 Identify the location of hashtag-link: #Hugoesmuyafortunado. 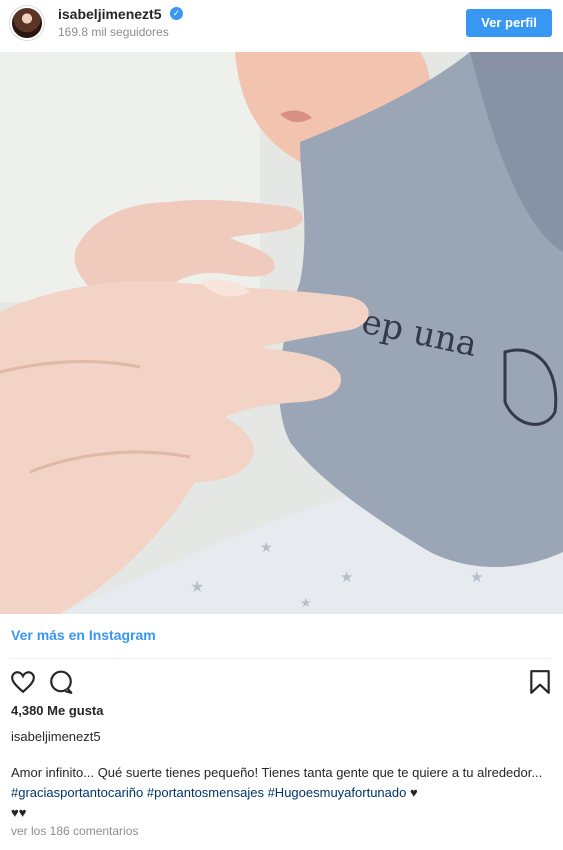
(337, 792).